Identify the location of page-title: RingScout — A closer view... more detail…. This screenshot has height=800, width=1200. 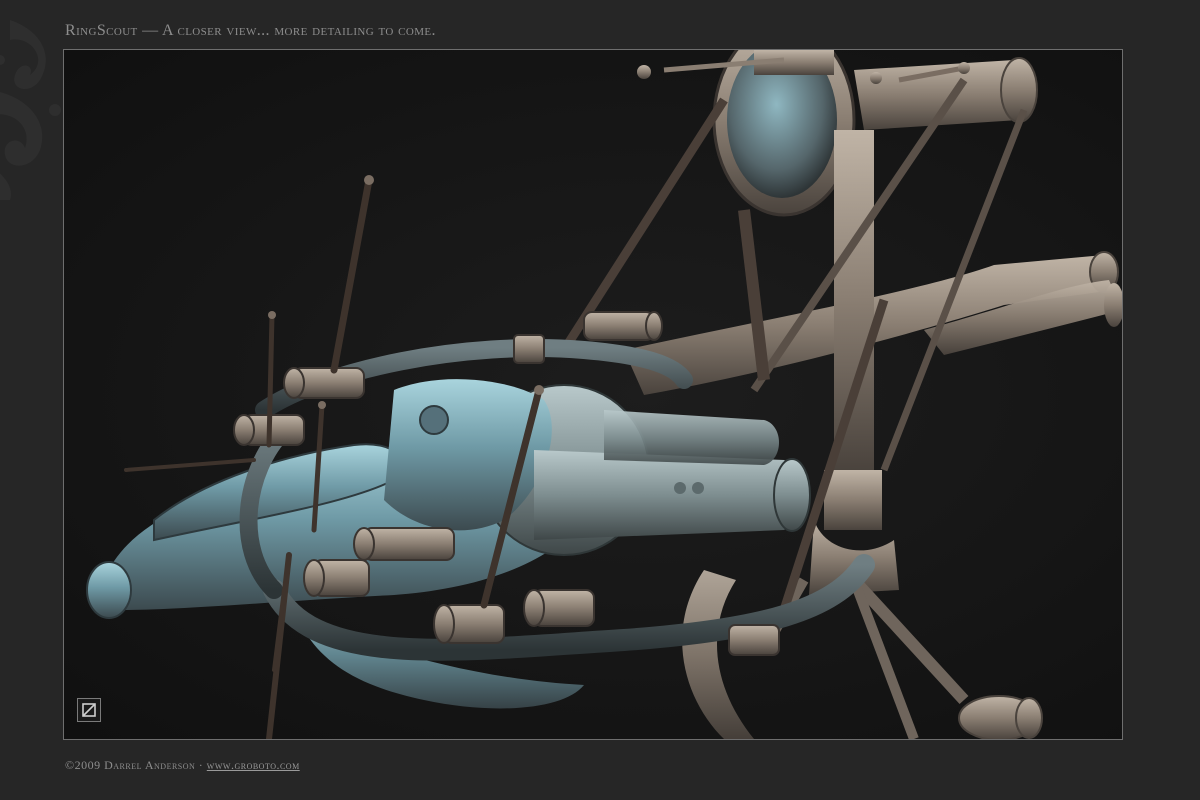
(250, 30).